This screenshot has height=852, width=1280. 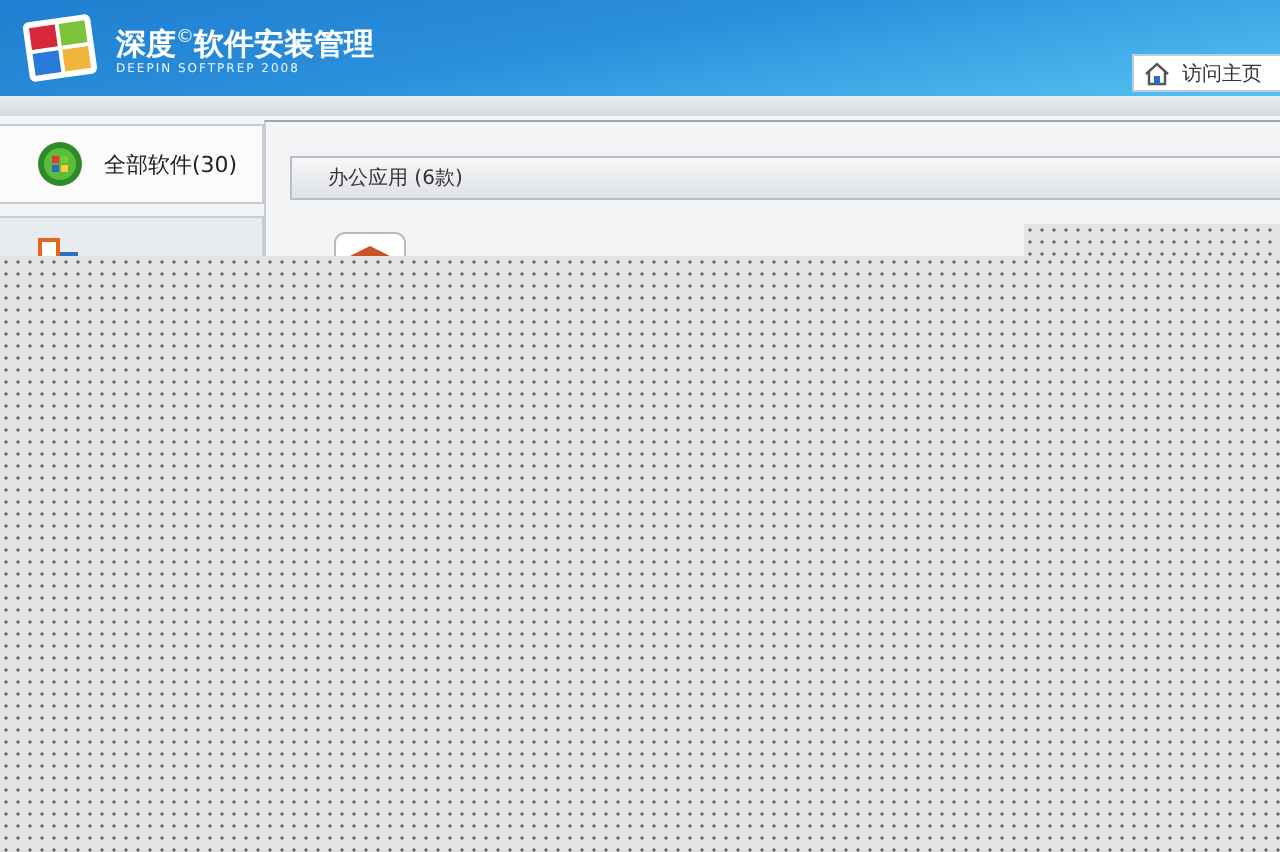 I want to click on sidebar-item: 全部软件(30), so click(x=132, y=164).